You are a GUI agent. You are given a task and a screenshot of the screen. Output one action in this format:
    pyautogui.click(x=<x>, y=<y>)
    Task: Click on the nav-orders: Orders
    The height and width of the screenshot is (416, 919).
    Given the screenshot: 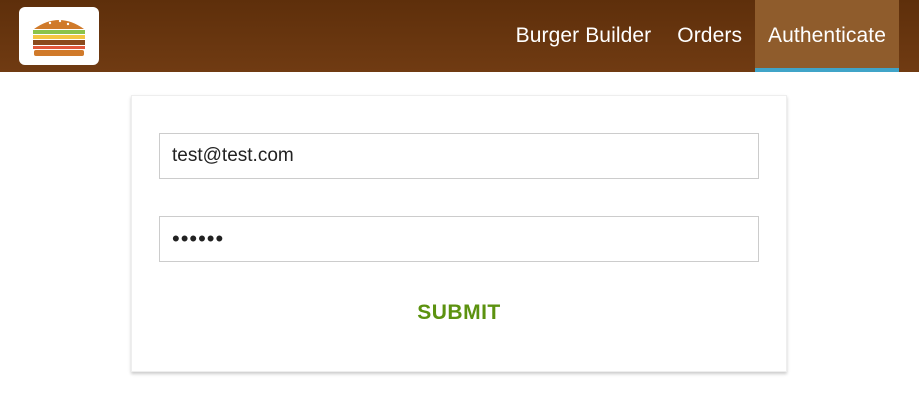 What is the action you would take?
    pyautogui.click(x=709, y=36)
    